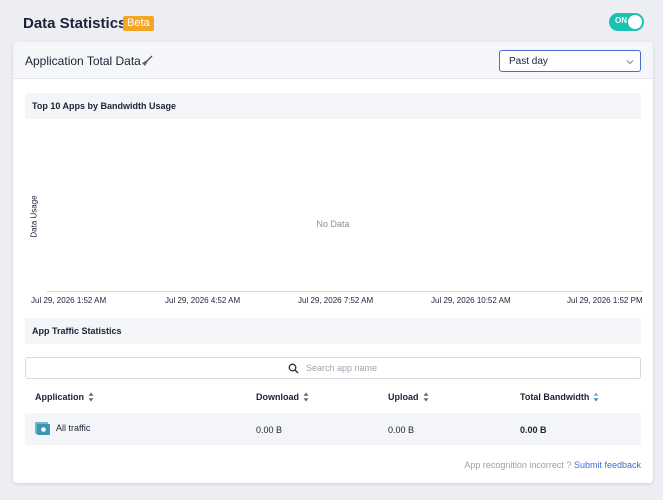 This screenshot has height=500, width=663. Describe the element at coordinates (333, 106) in the screenshot. I see `chart-section-header: Top 10 Apps by Bandwidth Usage` at that location.